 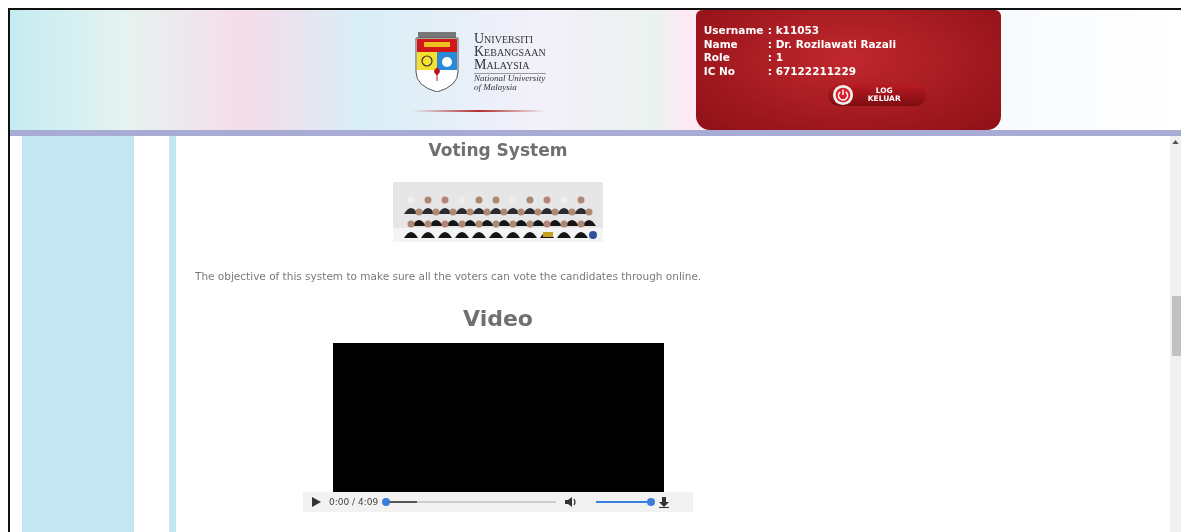 I want to click on university-name: Malaysia, so click(x=502, y=64).